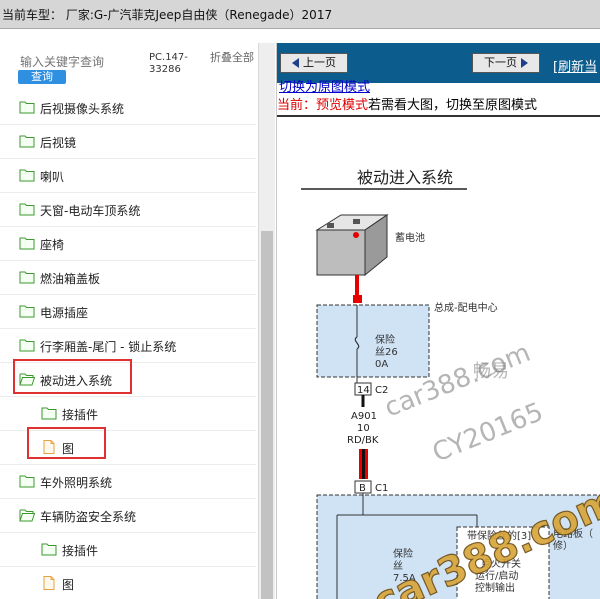 Image resolution: width=600 pixels, height=599 pixels. I want to click on folder-open-icon, so click(27, 515).